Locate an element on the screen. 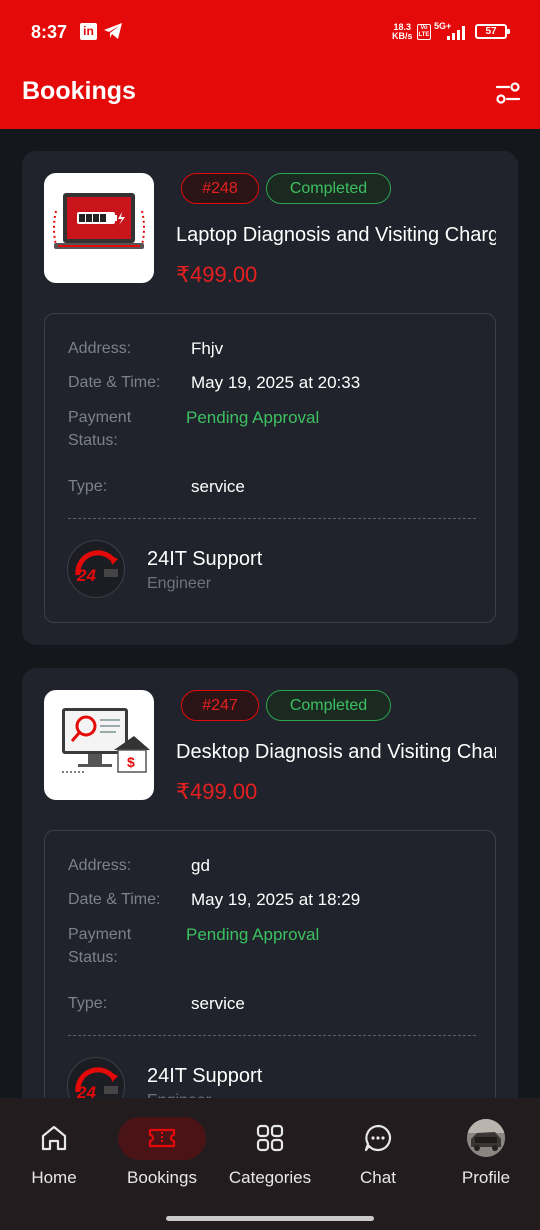  nav-chat: Chat is located at coordinates (378, 1148).